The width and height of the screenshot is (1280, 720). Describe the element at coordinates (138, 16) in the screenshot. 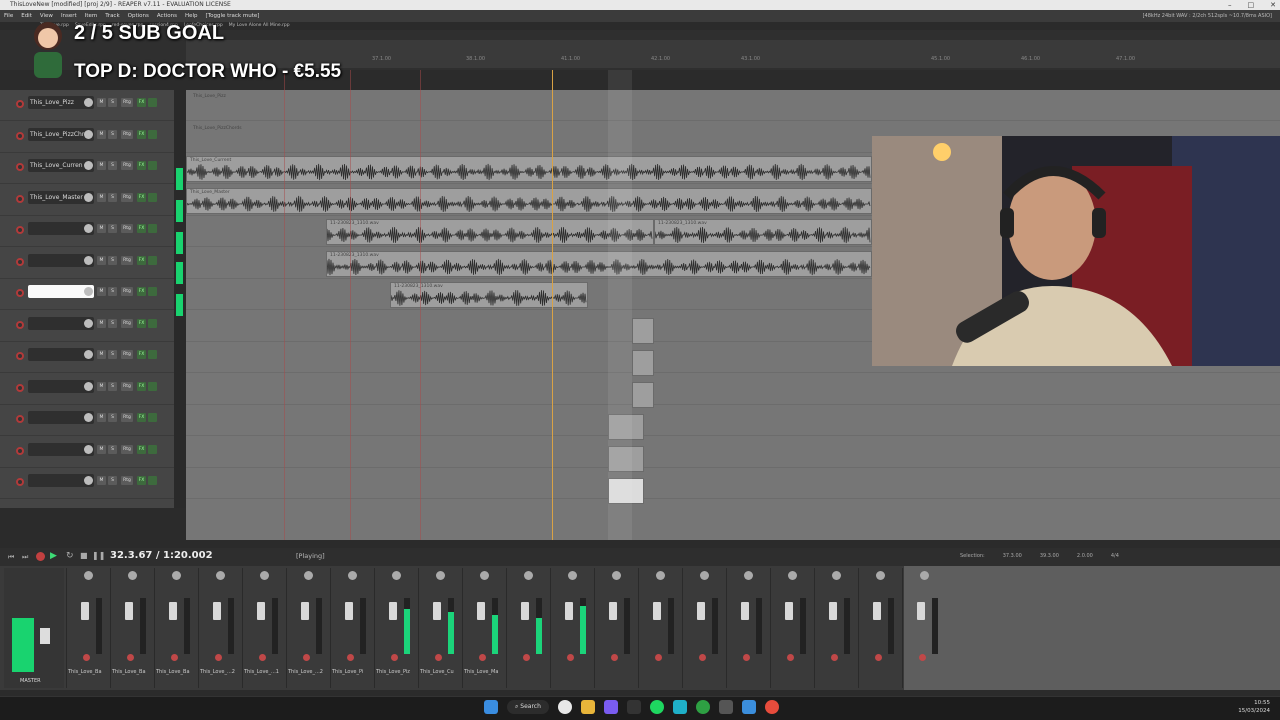

I see `menu-options: Options` at that location.